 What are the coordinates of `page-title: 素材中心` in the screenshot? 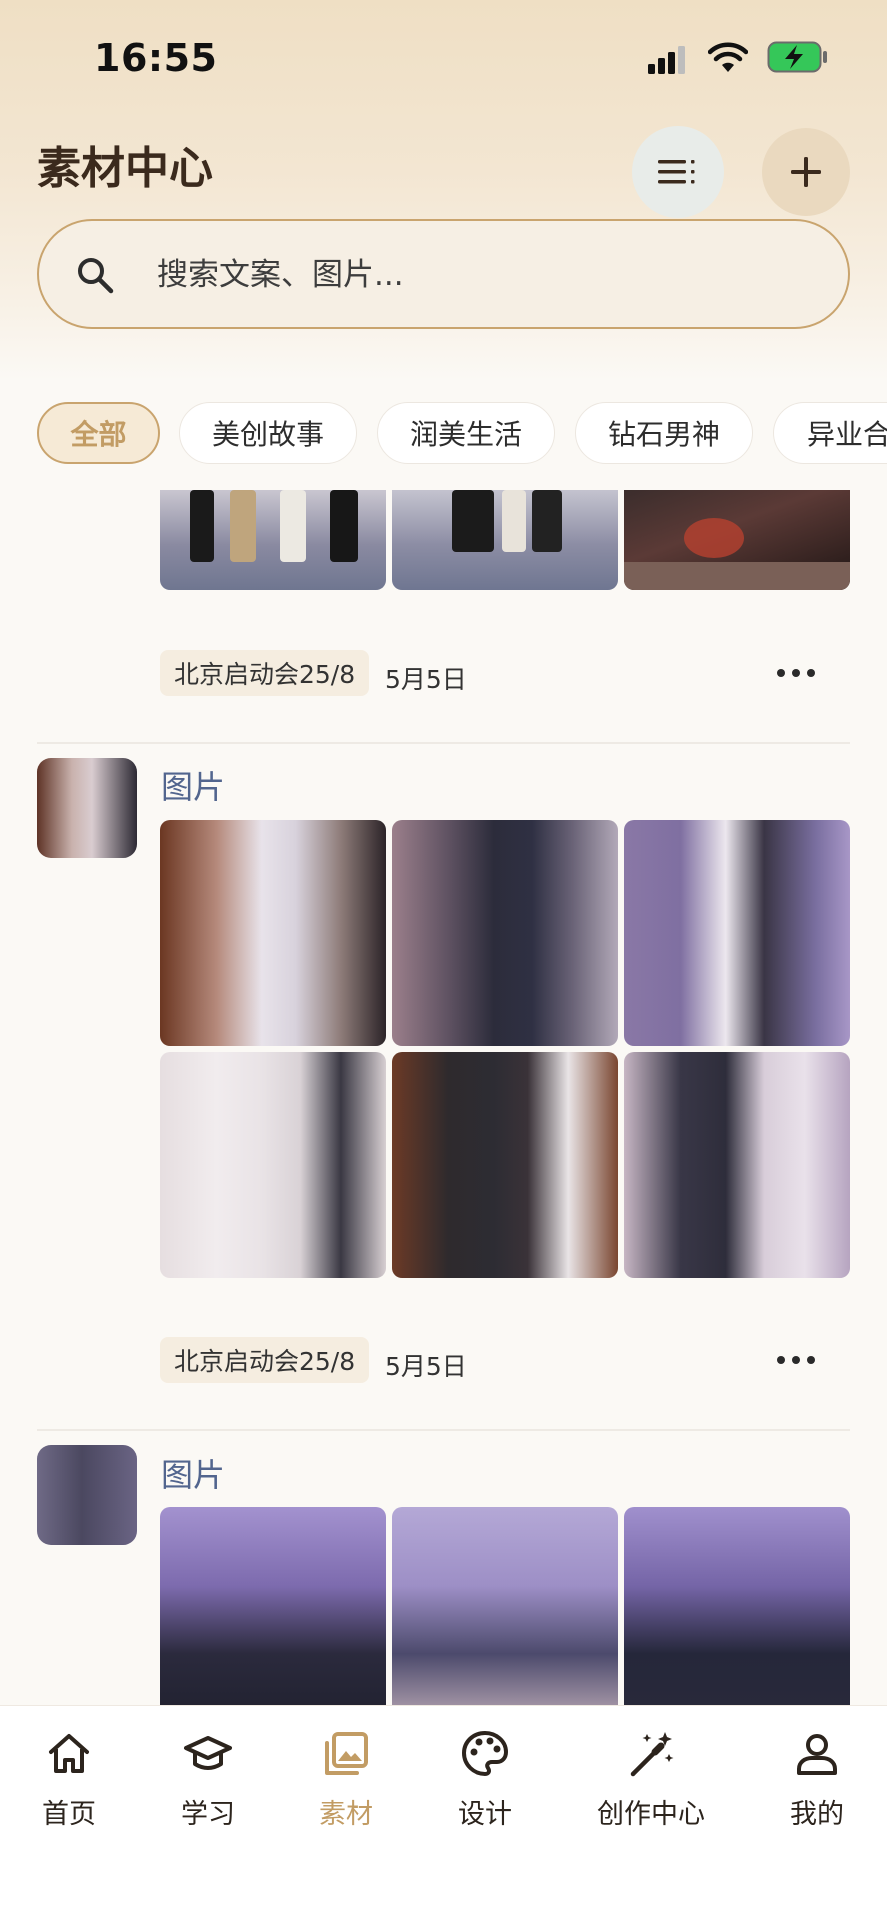 It's located at (125, 168).